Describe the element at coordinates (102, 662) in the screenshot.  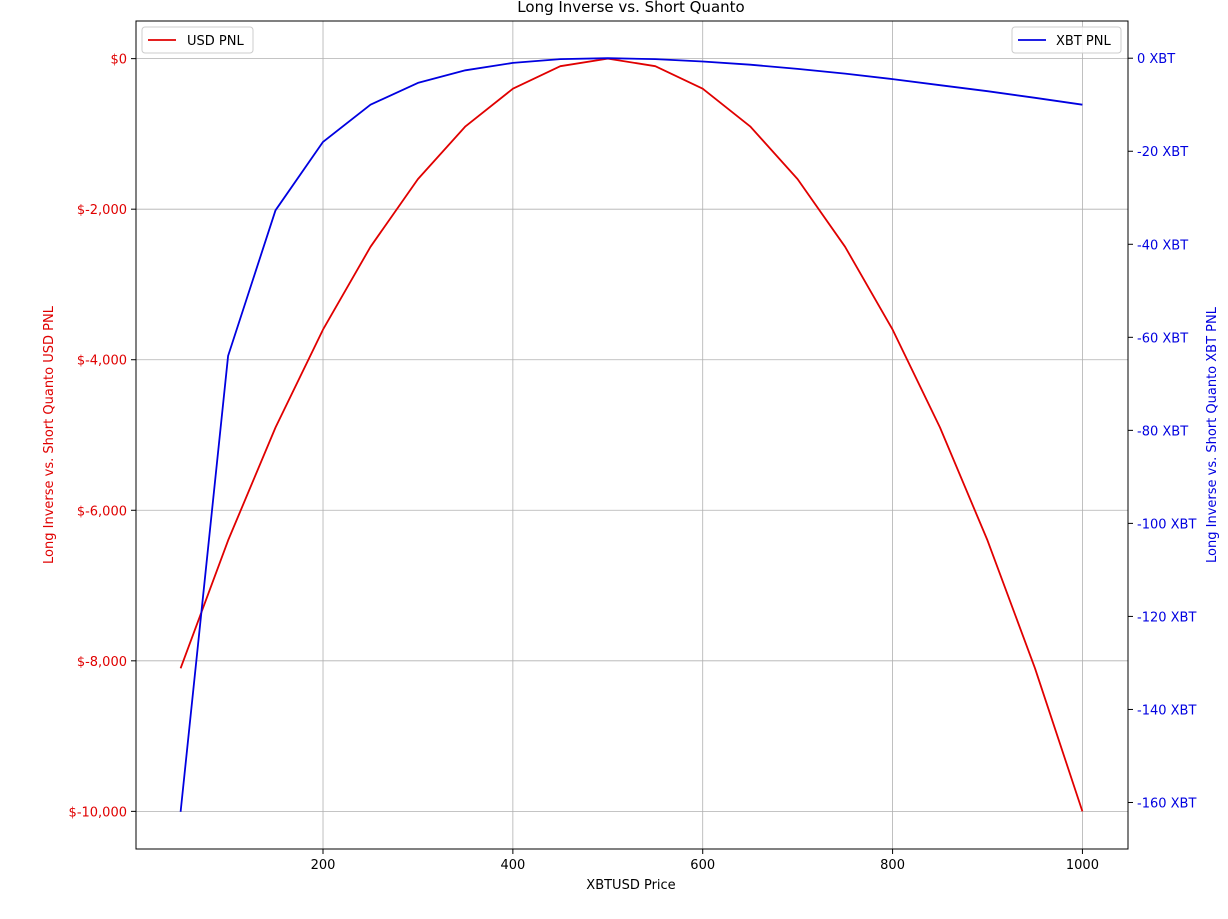
I see `y-left-tick-label: $-8,000` at that location.